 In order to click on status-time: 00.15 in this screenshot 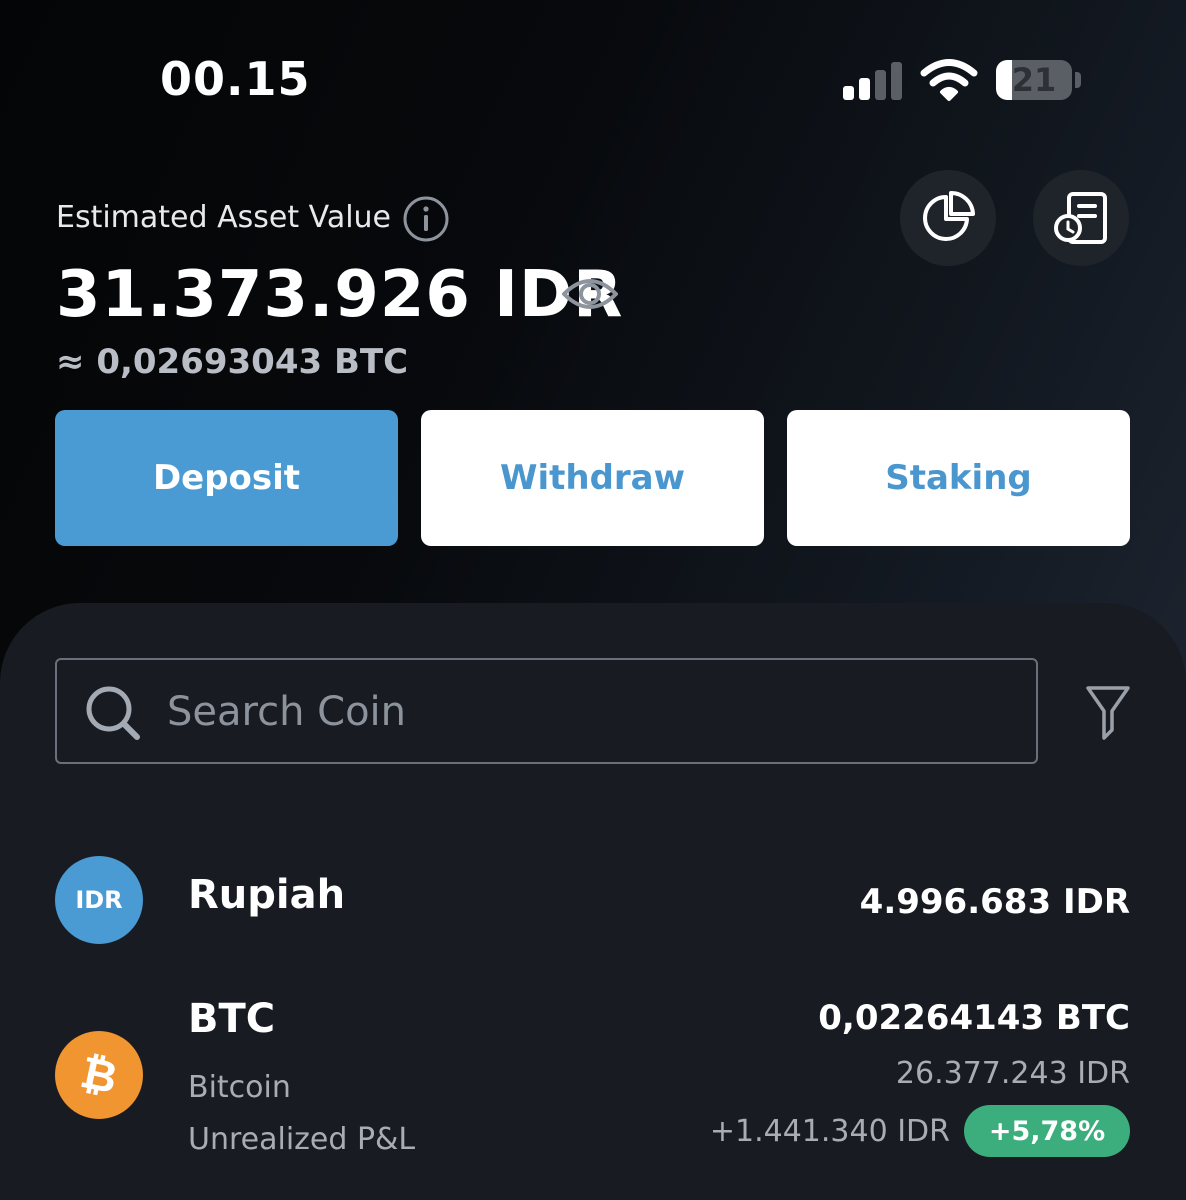, I will do `click(235, 79)`.